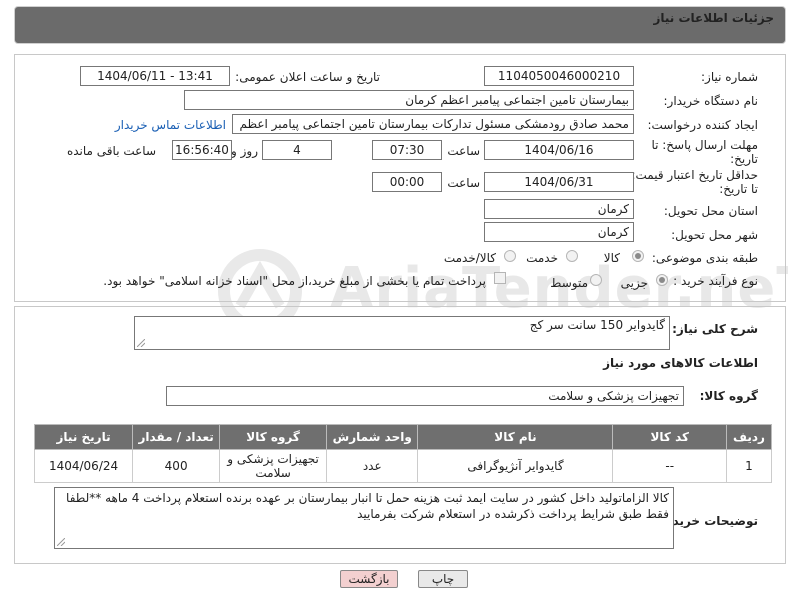 The height and width of the screenshot is (606, 788). Describe the element at coordinates (155, 76) in the screenshot. I see `announce-date-field: 1404/06/11 - 13:41` at that location.